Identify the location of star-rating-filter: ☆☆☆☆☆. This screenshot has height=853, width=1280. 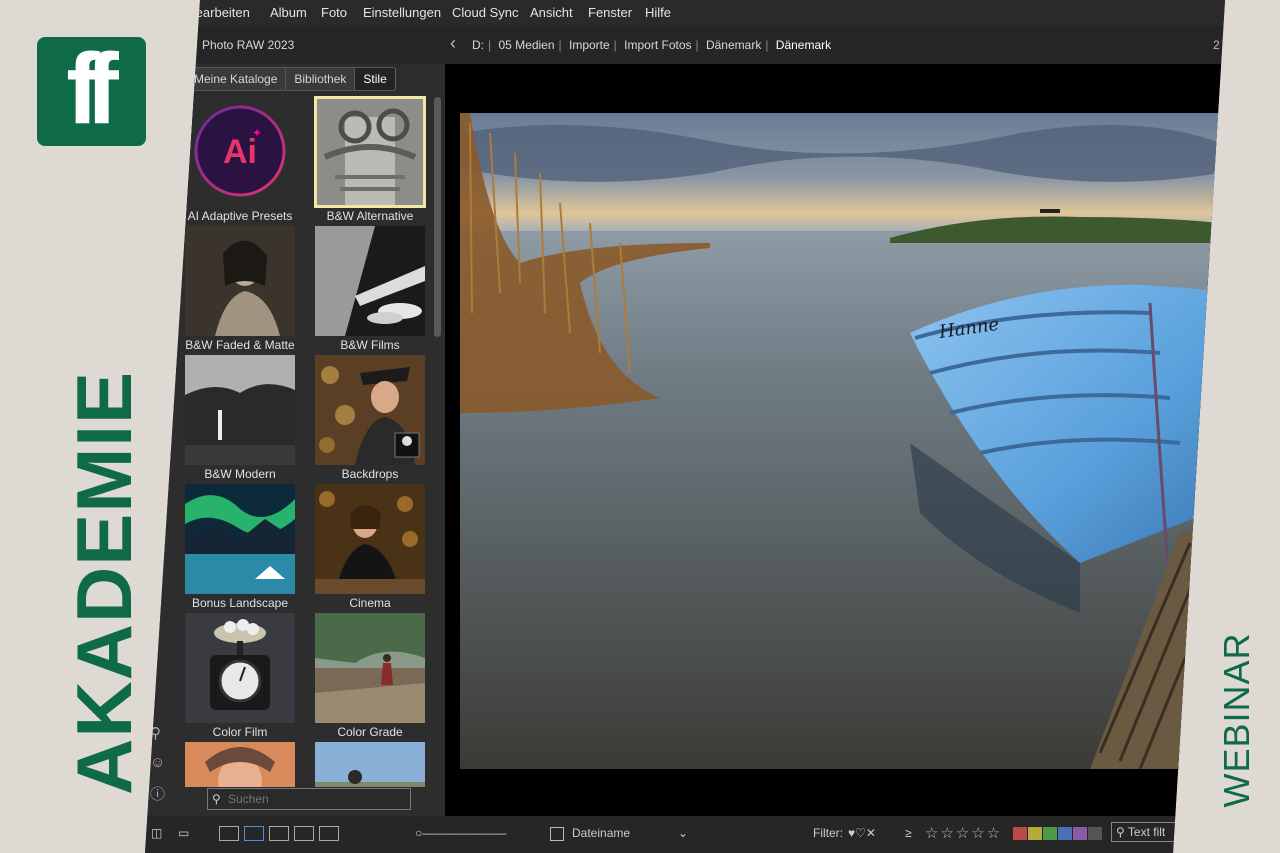
(963, 833).